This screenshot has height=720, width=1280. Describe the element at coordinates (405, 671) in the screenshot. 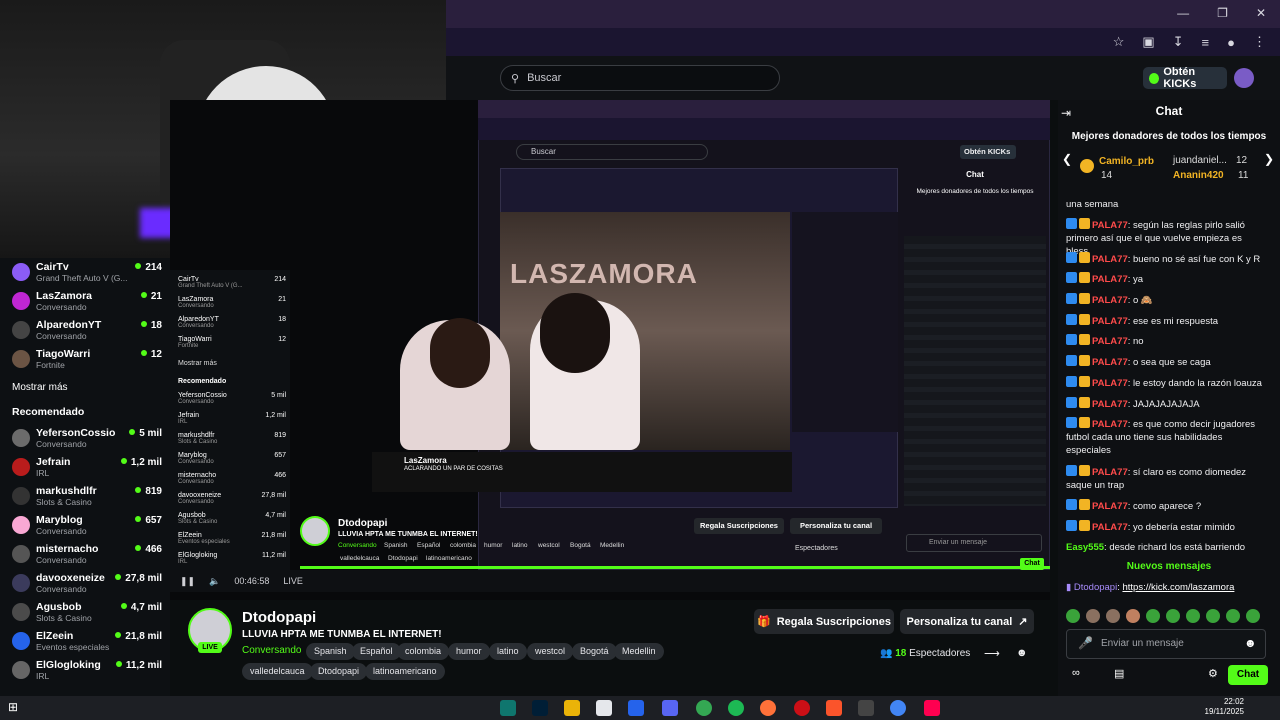

I see `tag-chip: latinoamericano` at that location.